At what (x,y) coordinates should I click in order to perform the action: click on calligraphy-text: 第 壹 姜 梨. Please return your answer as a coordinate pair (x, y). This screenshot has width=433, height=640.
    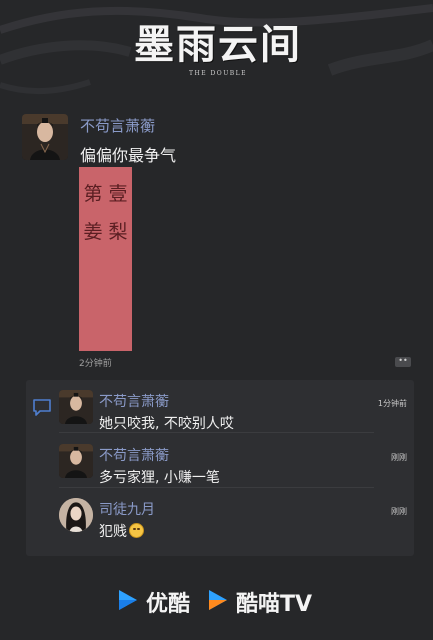
    Looking at the image, I should click on (105, 213).